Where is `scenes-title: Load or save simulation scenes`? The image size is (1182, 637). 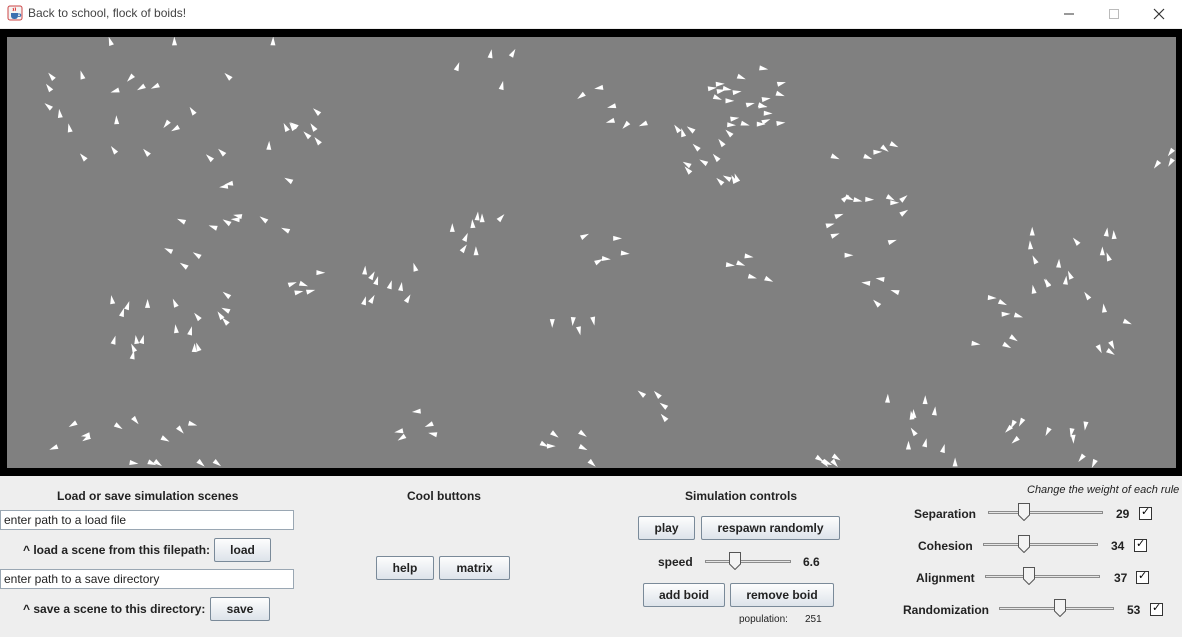 scenes-title: Load or save simulation scenes is located at coordinates (148, 496).